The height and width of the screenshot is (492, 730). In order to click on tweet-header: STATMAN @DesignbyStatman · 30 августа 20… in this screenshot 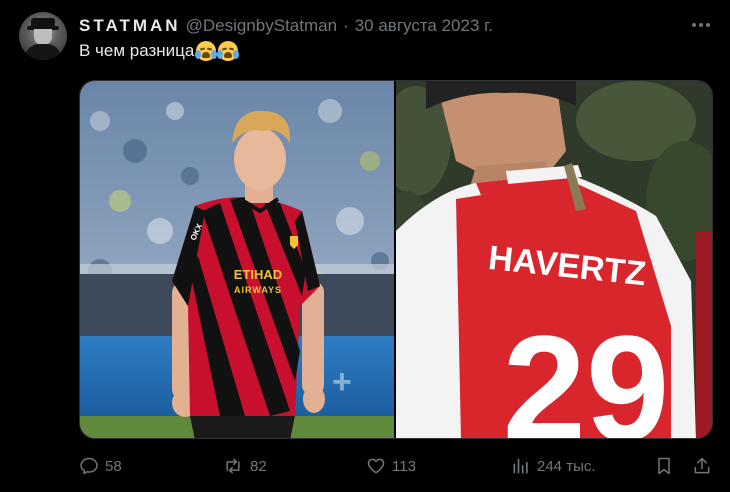, I will do `click(286, 26)`.